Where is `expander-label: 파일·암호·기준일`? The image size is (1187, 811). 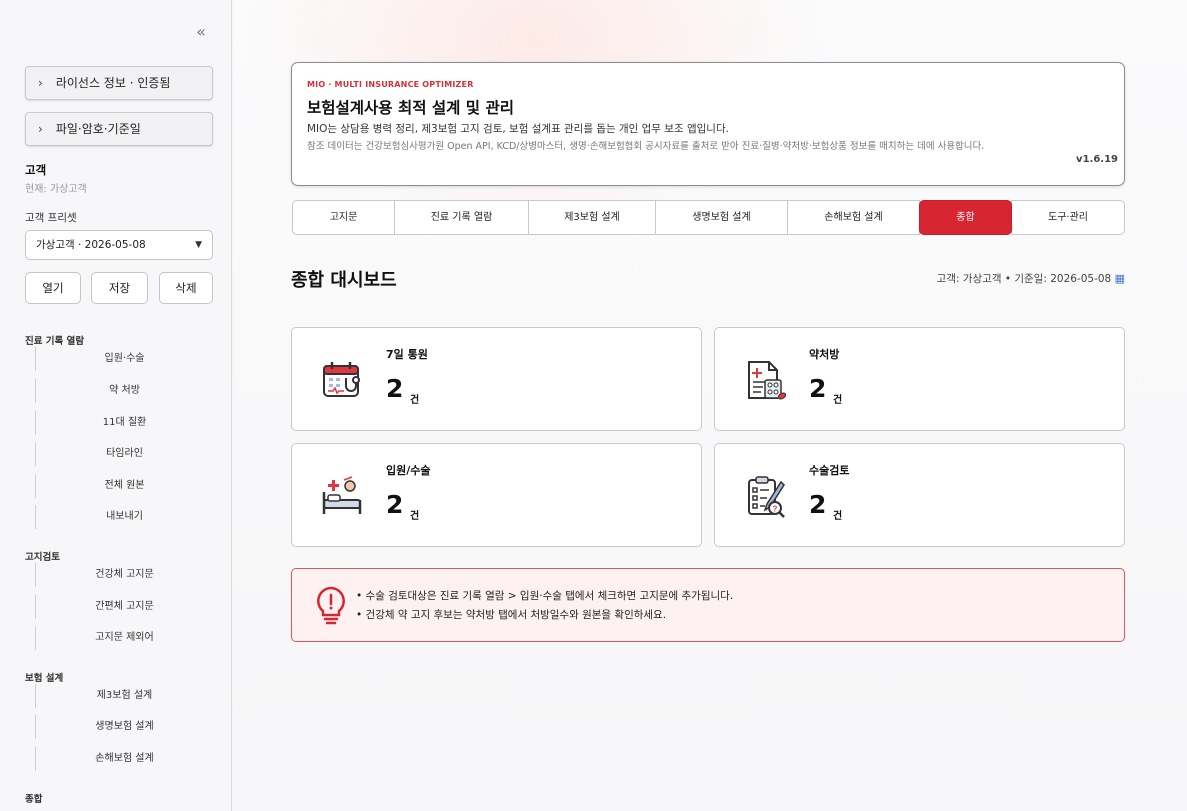
expander-label: 파일·암호·기준일 is located at coordinates (98, 129).